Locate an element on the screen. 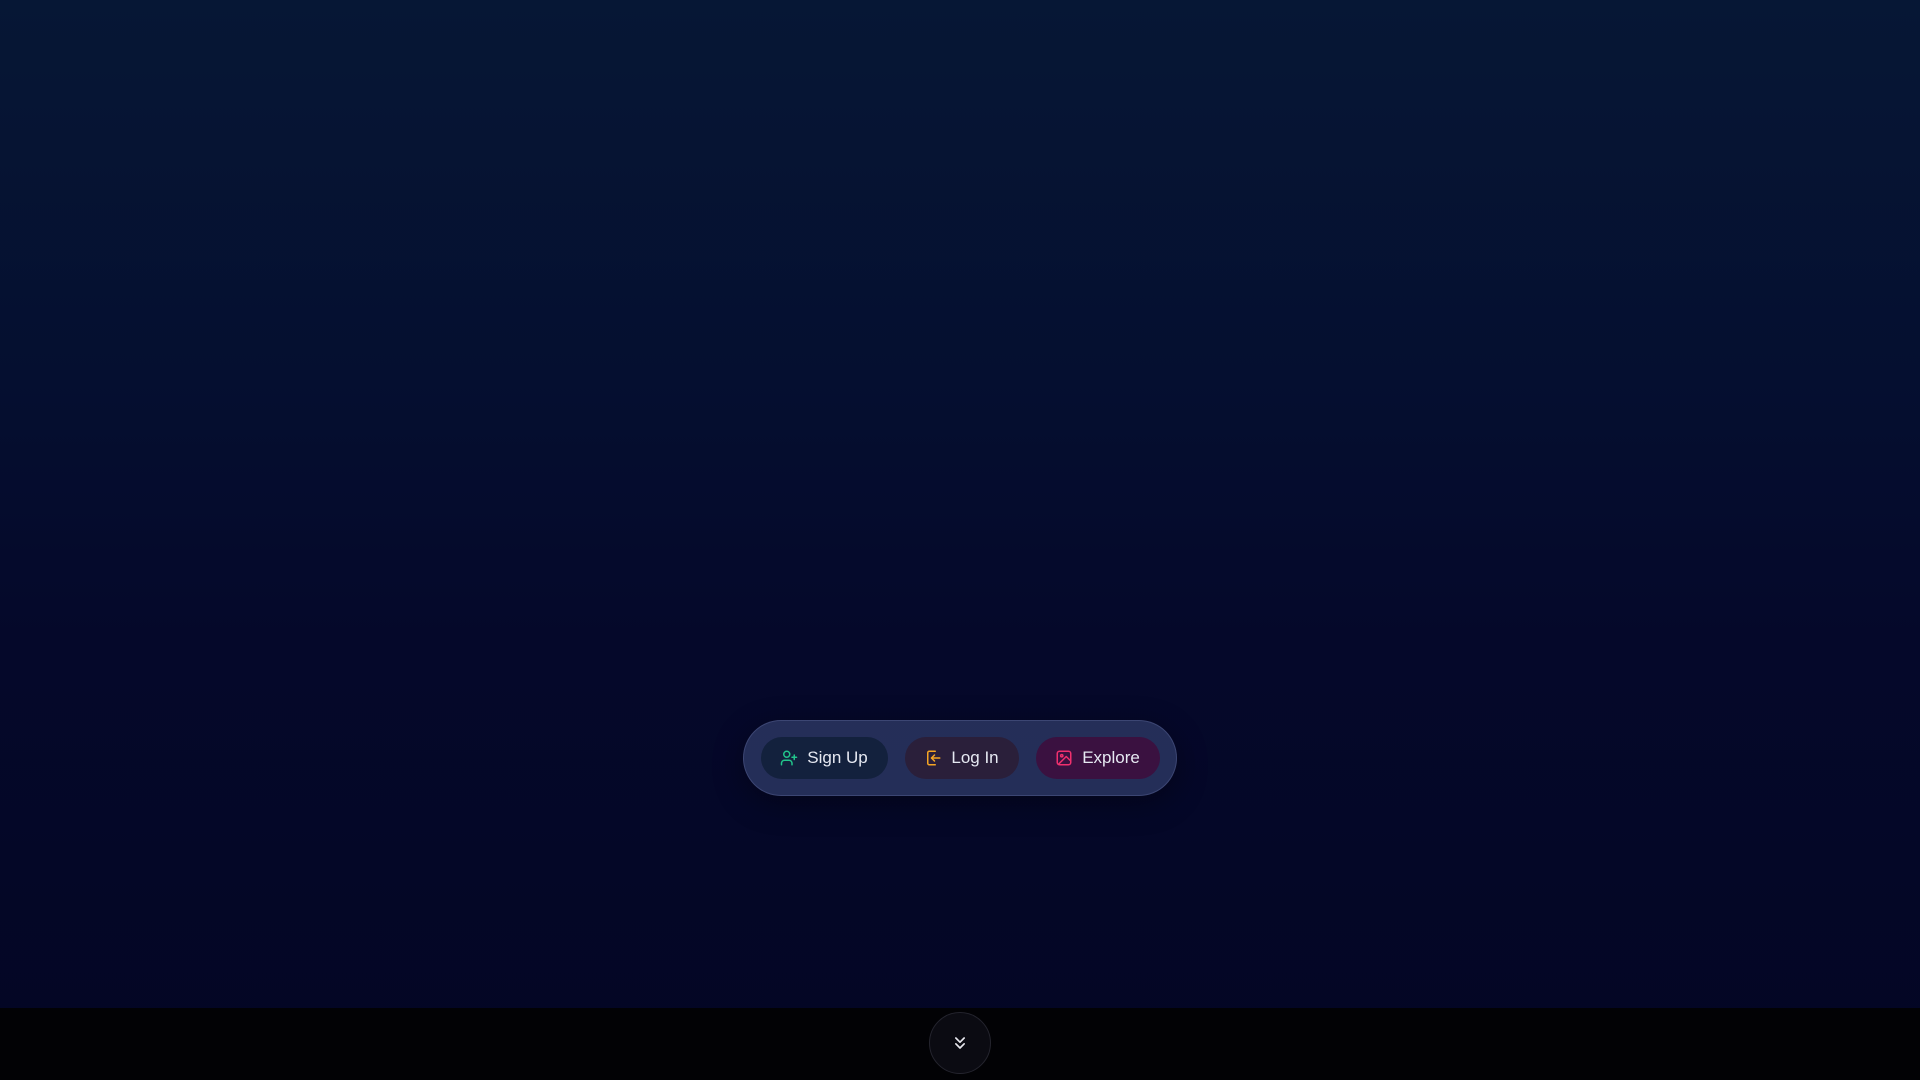 The width and height of the screenshot is (1920, 1080). explore-label: Explore is located at coordinates (1111, 757).